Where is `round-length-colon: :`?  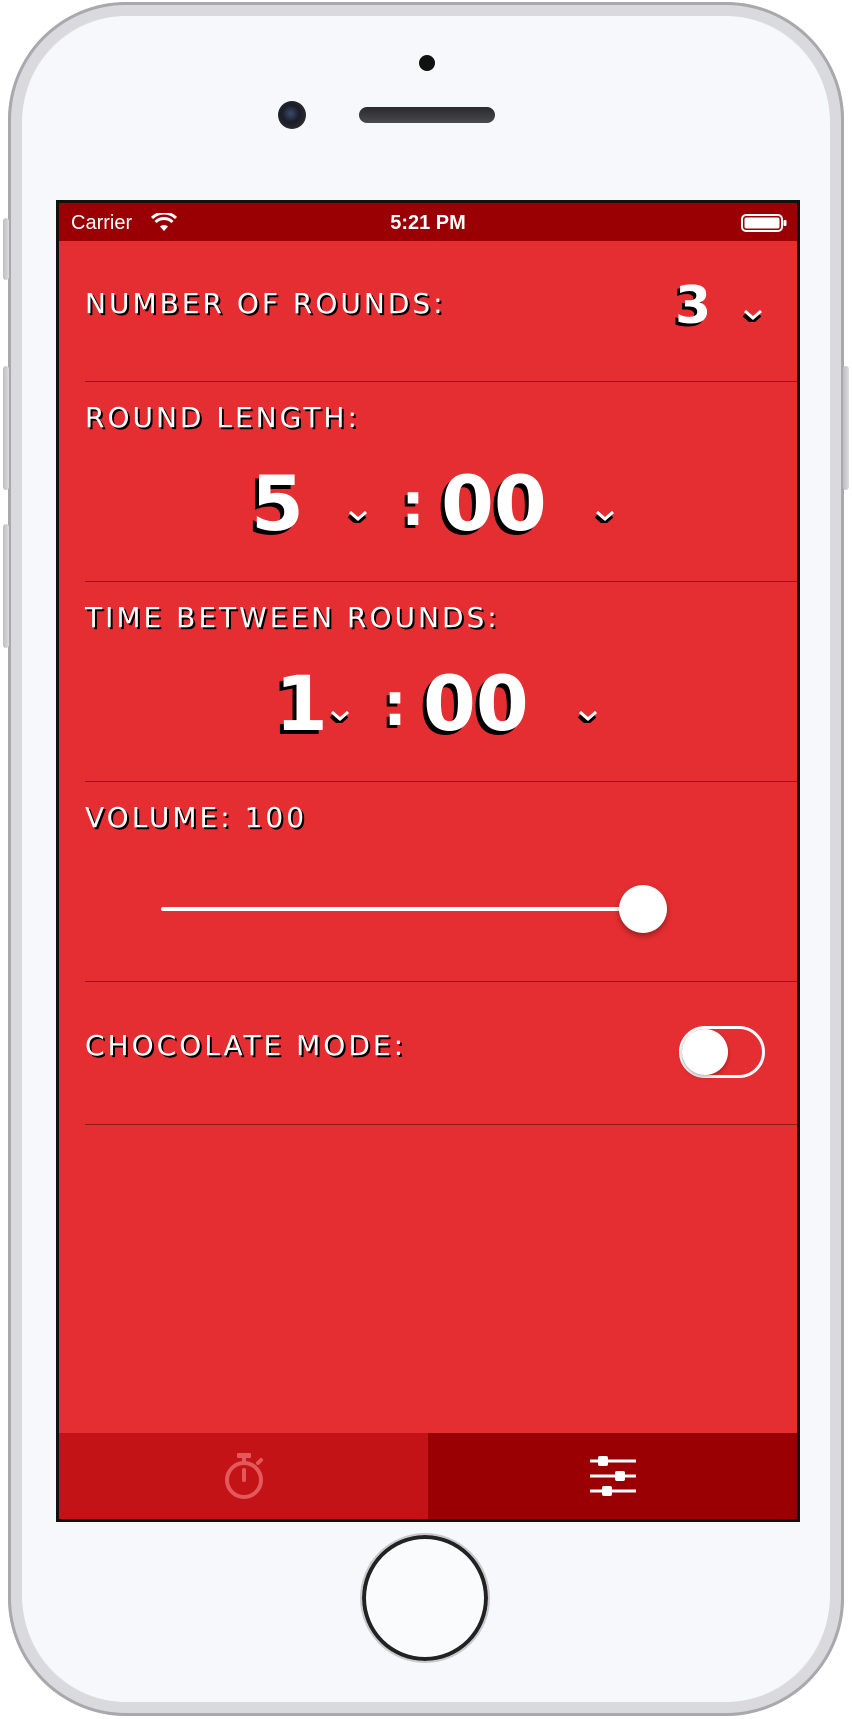 round-length-colon: : is located at coordinates (413, 505).